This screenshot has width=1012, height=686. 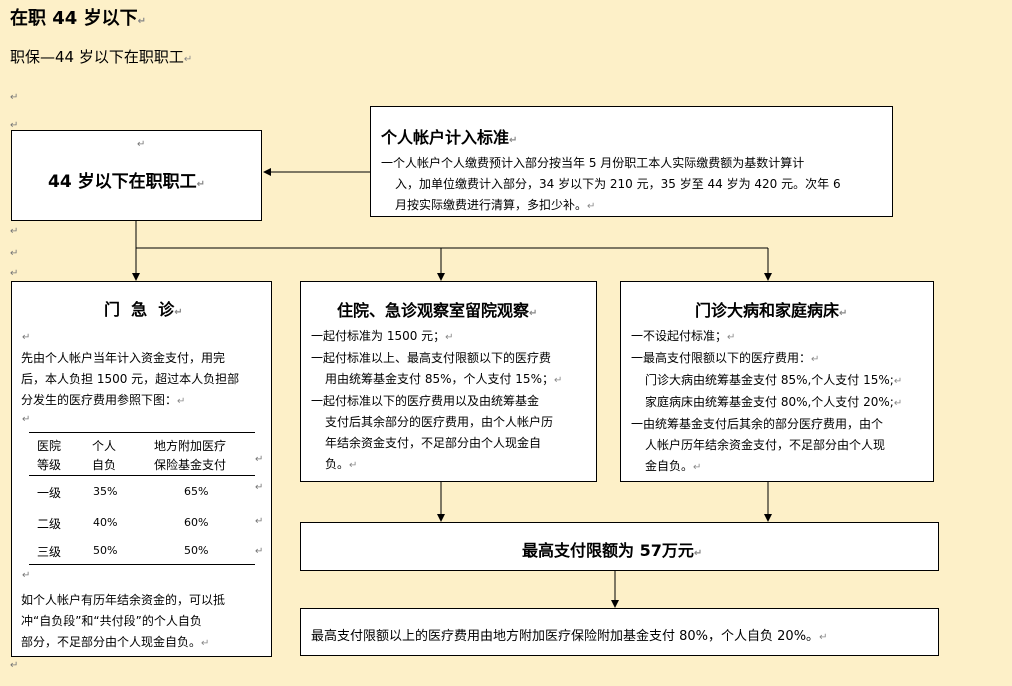 What do you see at coordinates (382, 336) in the screenshot?
I see `inpatient-line: 一起付标准为 1500 元；↵` at bounding box center [382, 336].